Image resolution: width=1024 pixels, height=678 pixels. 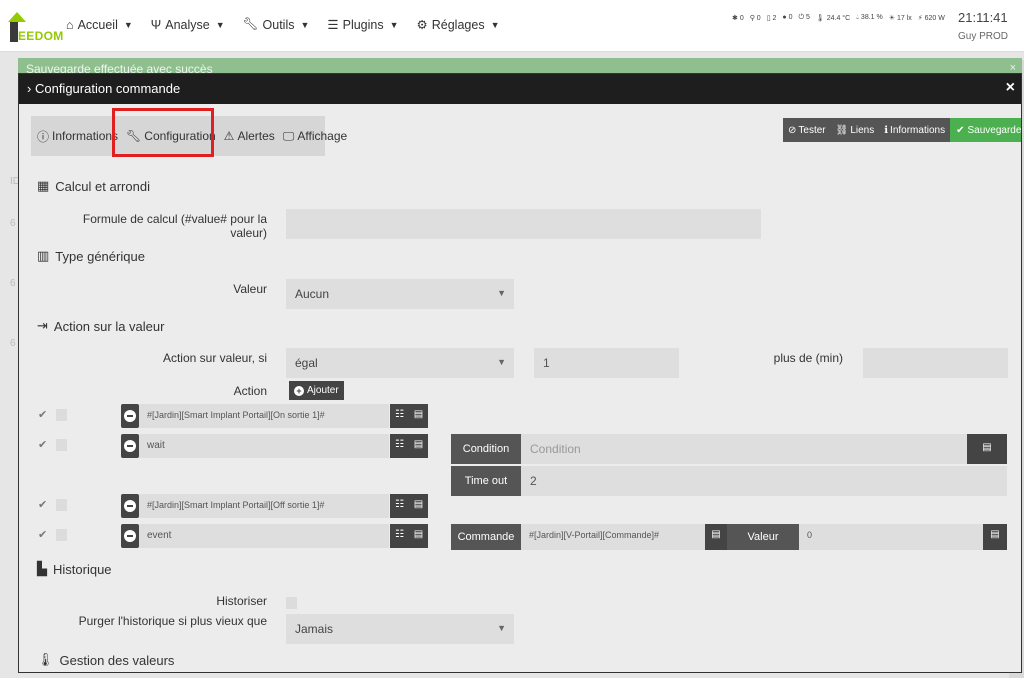 I want to click on caret-down-icon: ▼, so click(x=305, y=24).